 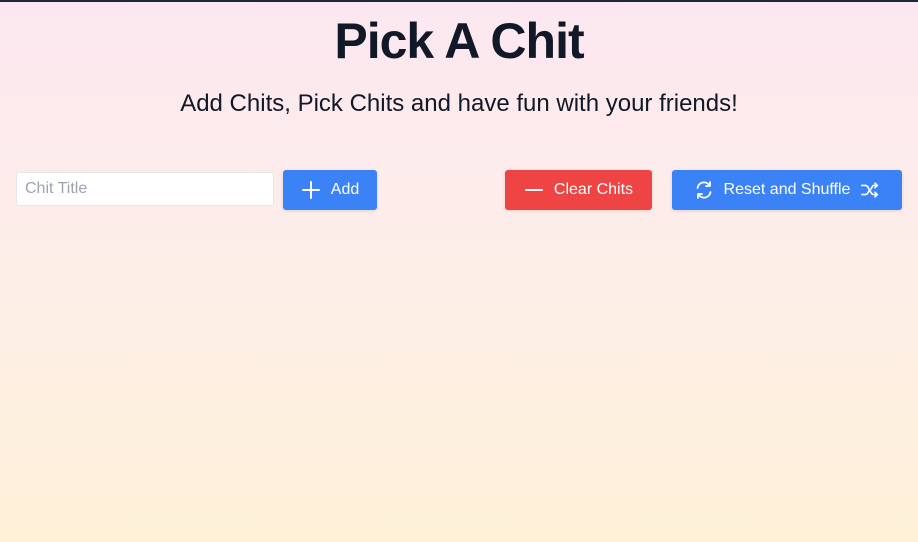 I want to click on plus-icon, so click(x=311, y=190).